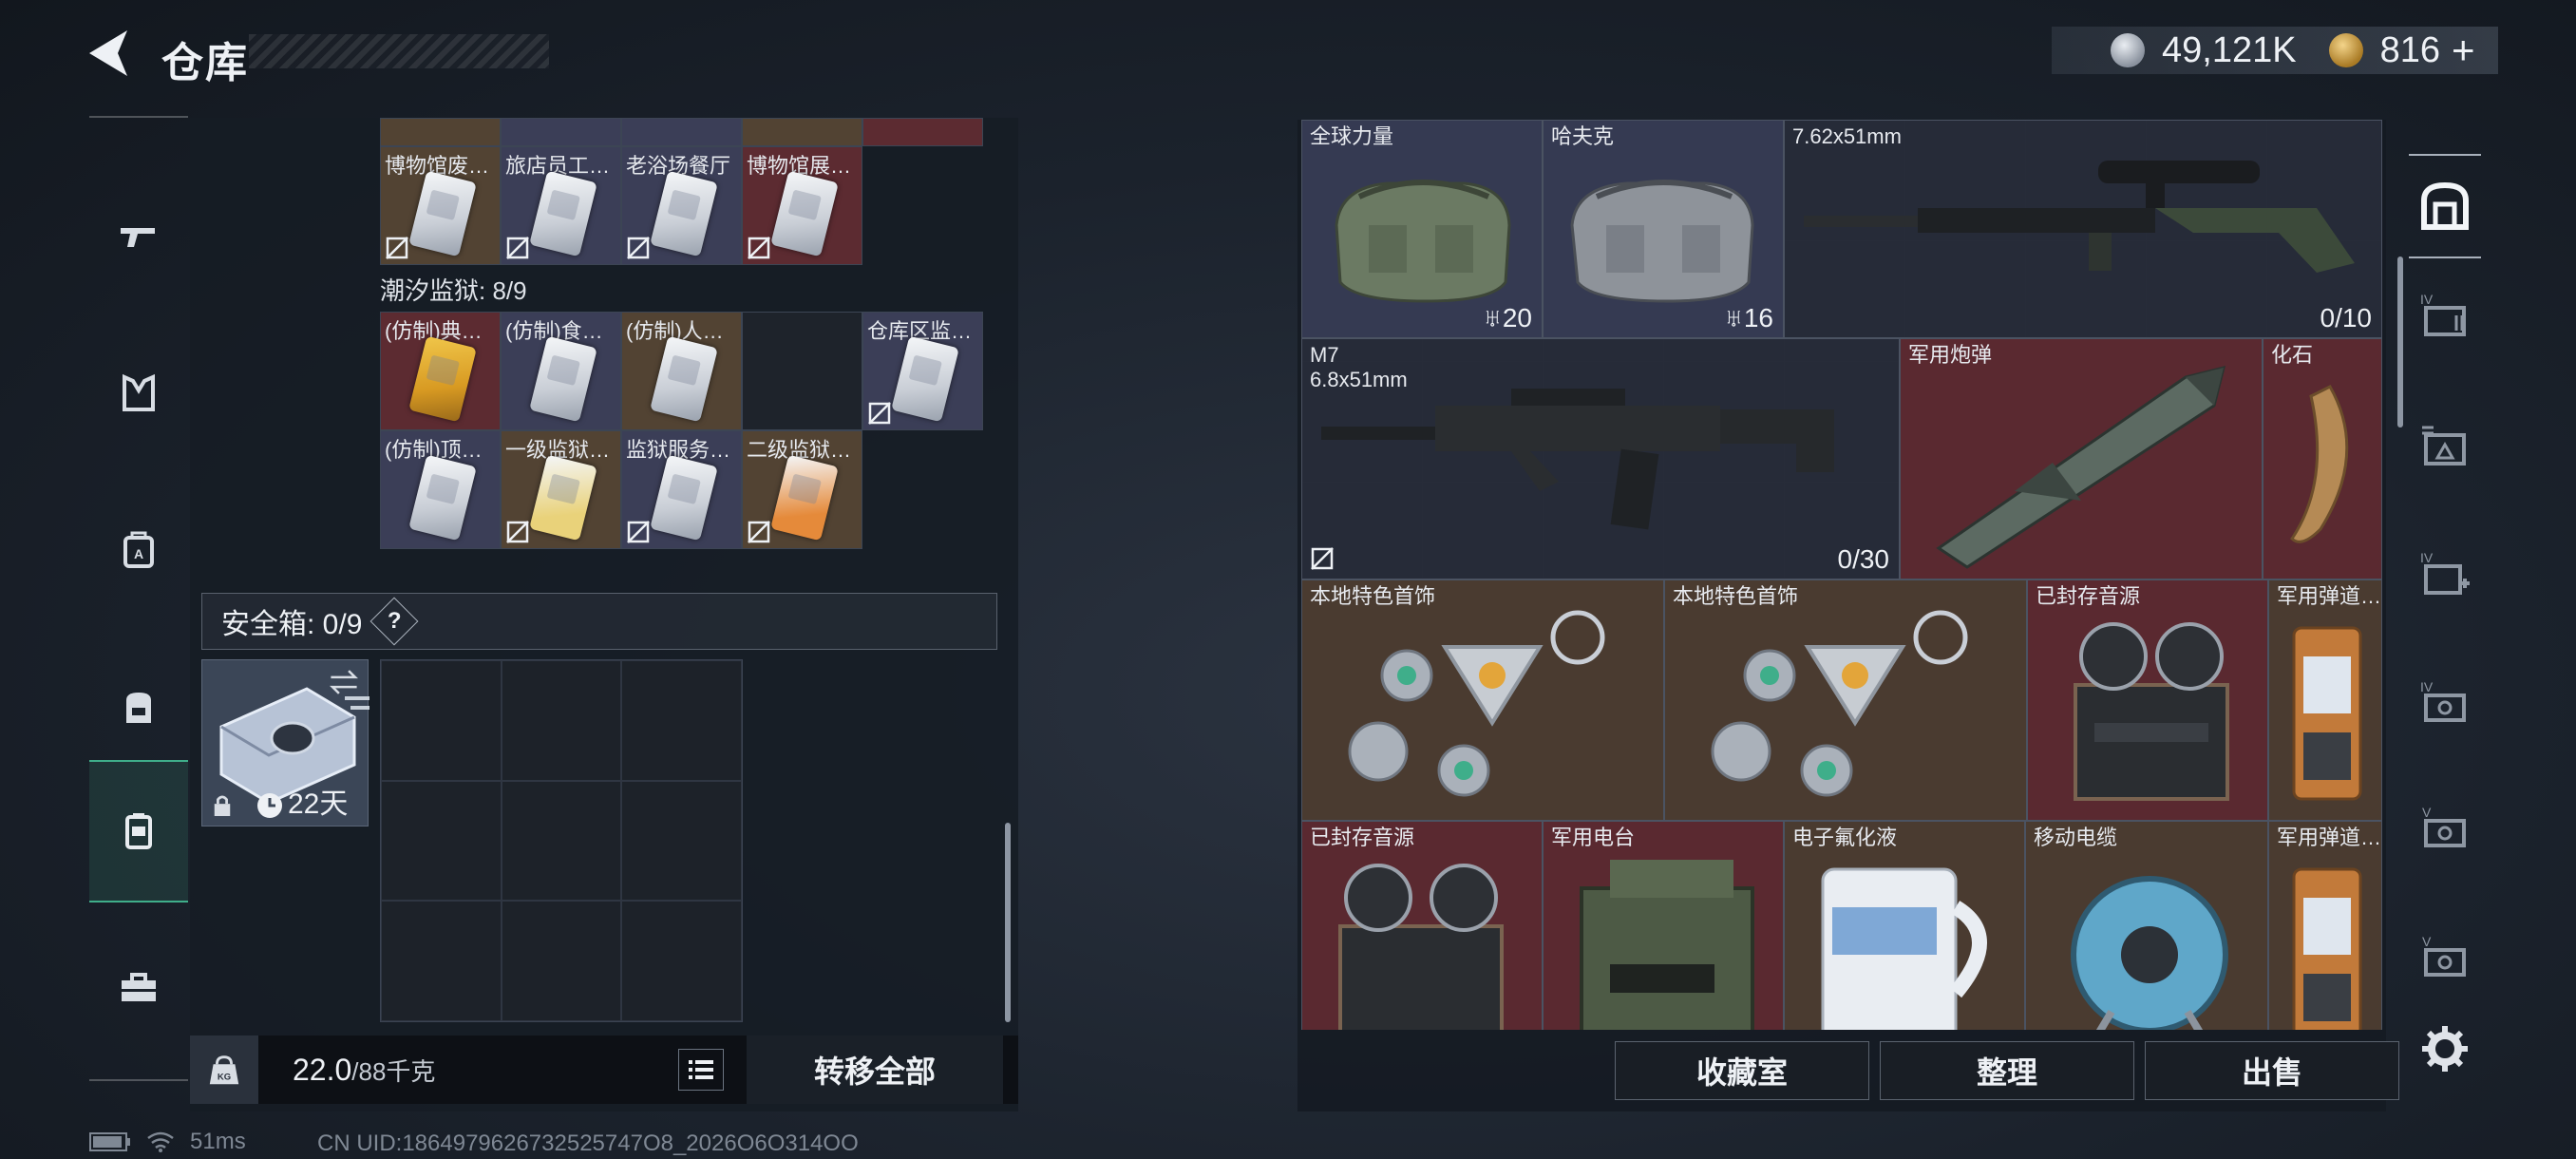 The height and width of the screenshot is (1159, 2576). Describe the element at coordinates (2229, 49) in the screenshot. I see `coin-balance: 49,121K` at that location.